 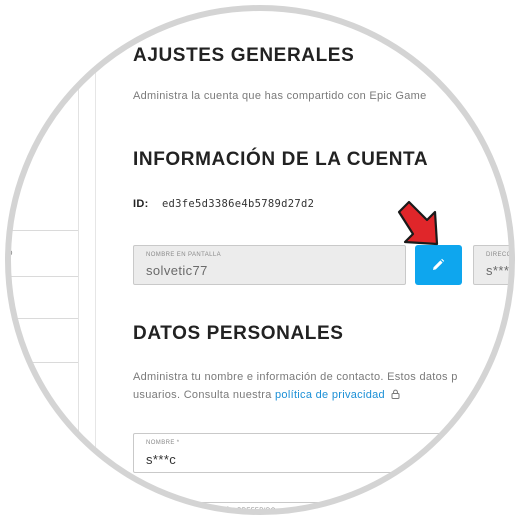 What do you see at coordinates (498, 270) in the screenshot?
I see `email-value: s***` at bounding box center [498, 270].